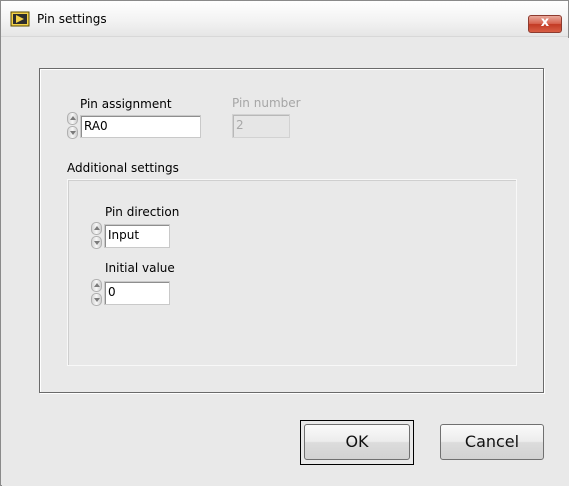 This screenshot has height=486, width=569. Describe the element at coordinates (137, 236) in the screenshot. I see `pin-direction-field: Input` at that location.